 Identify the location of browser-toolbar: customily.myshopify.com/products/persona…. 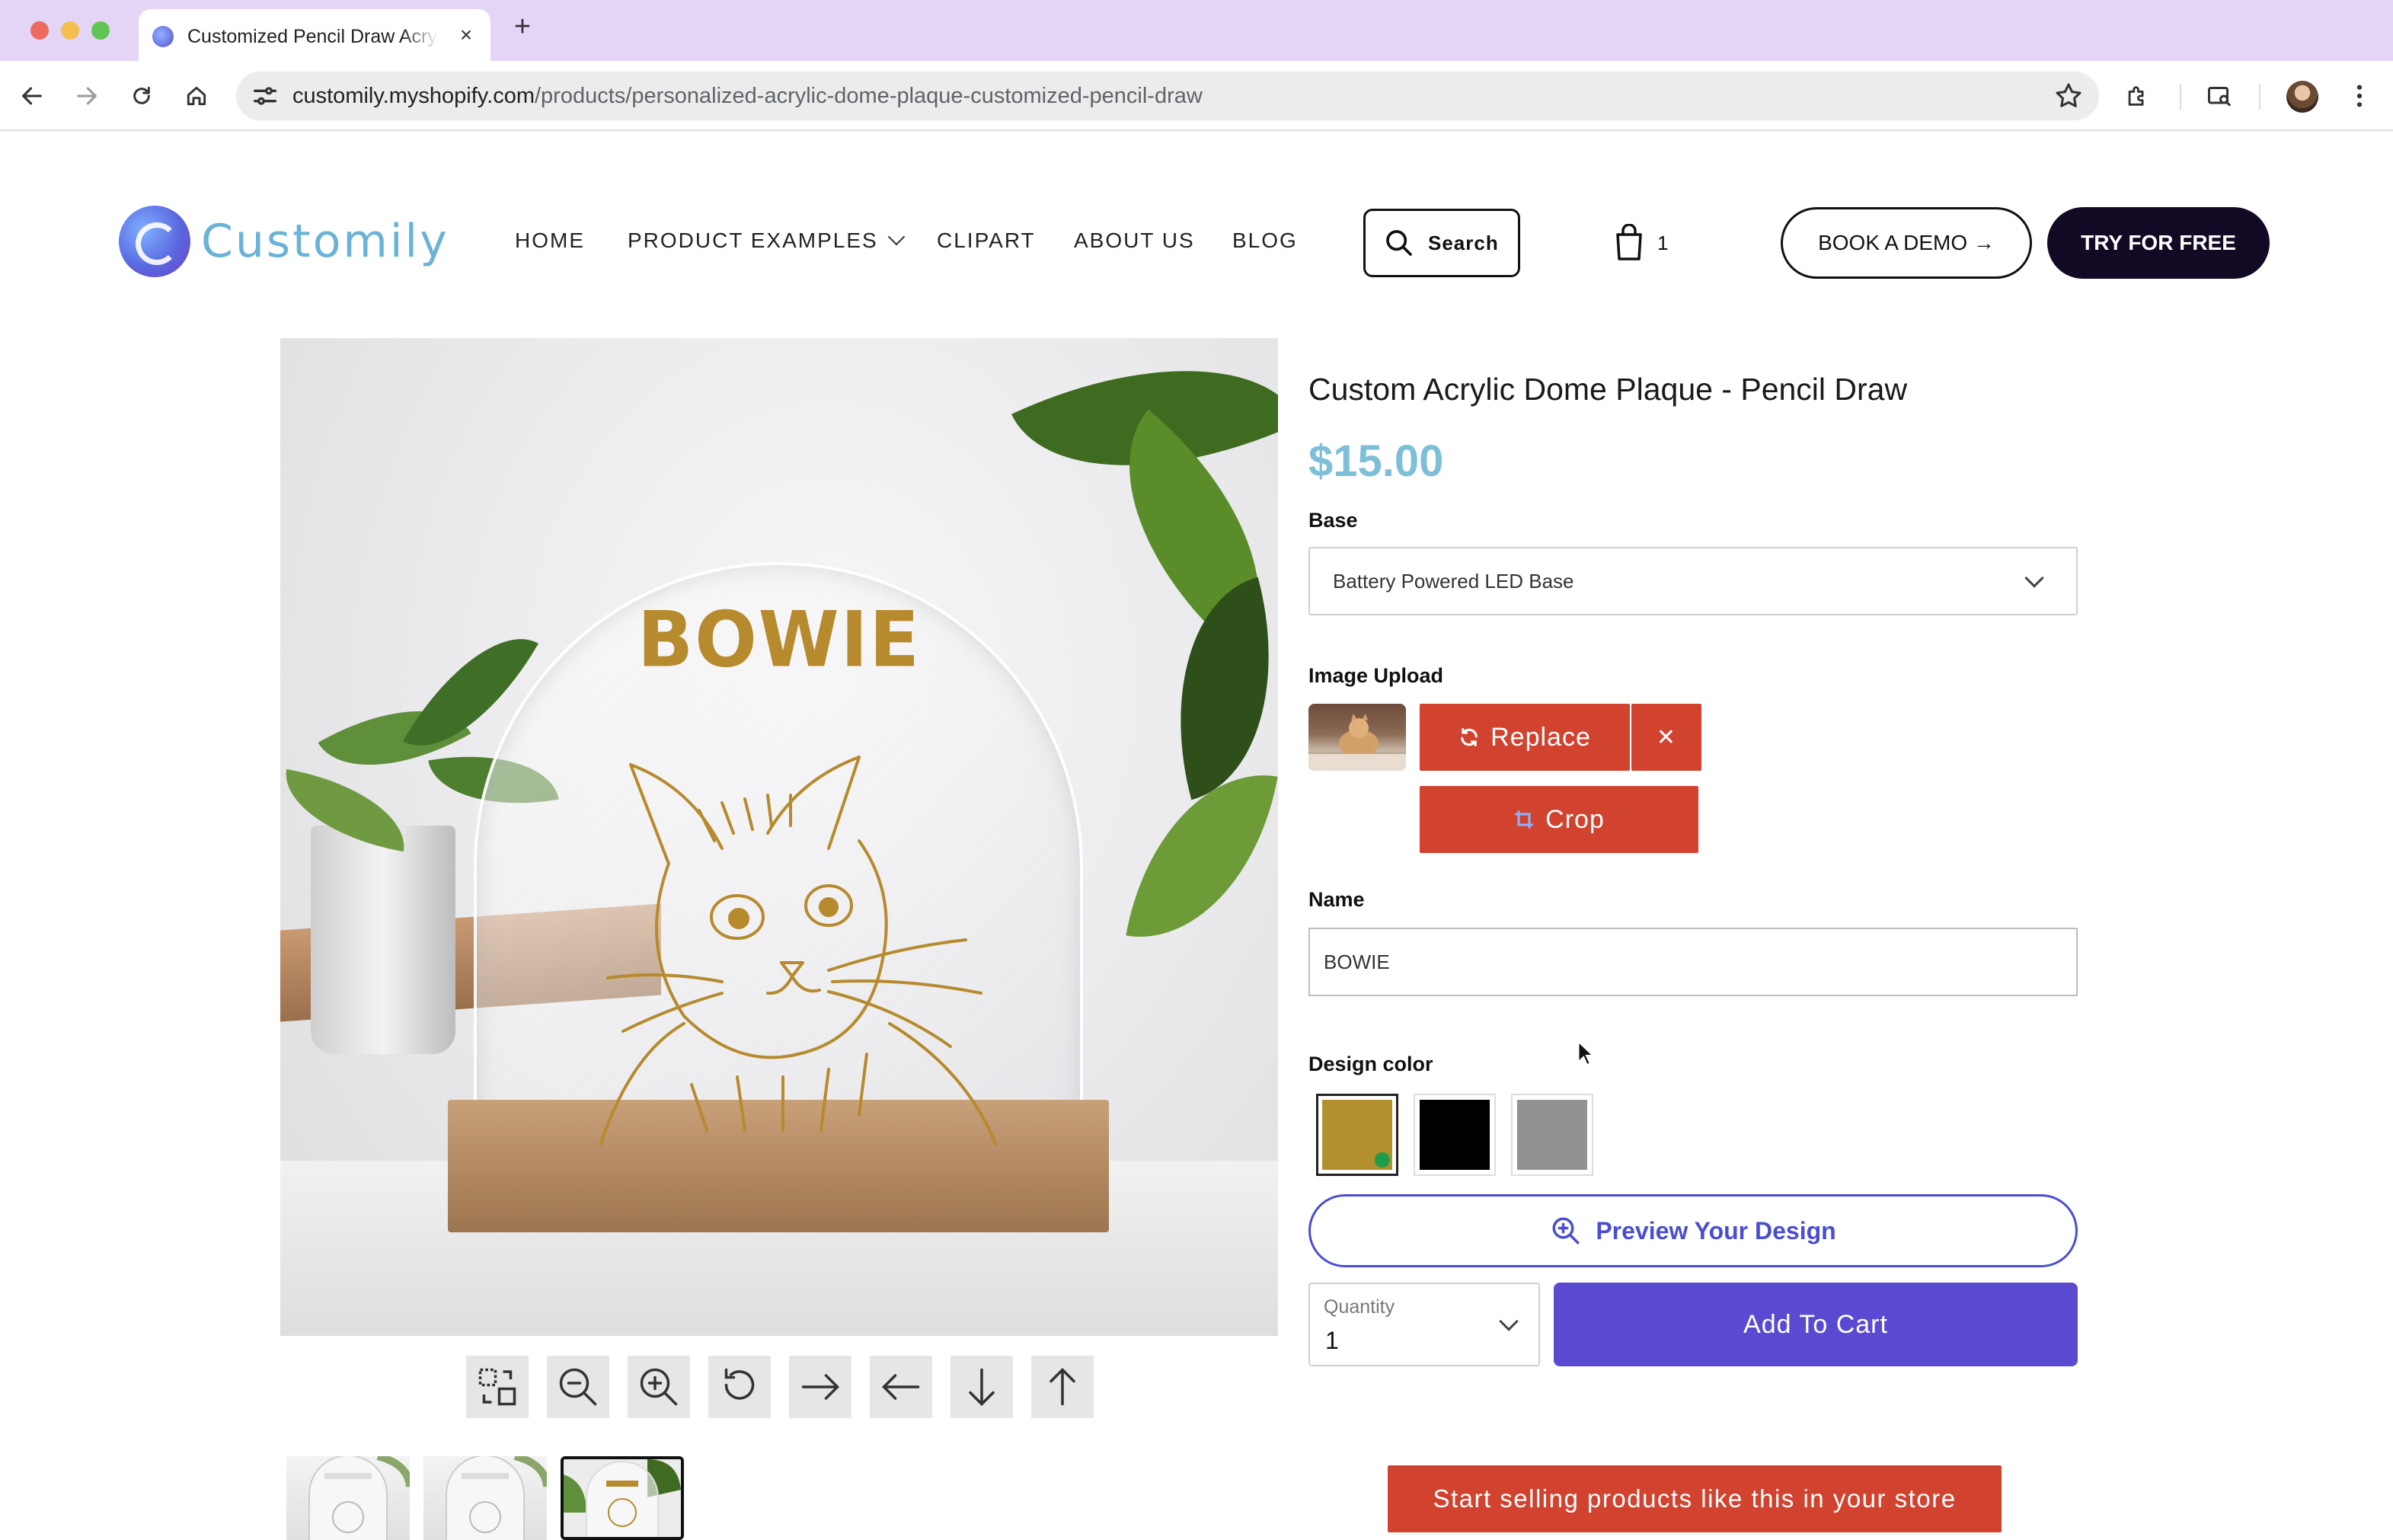
(1196, 96).